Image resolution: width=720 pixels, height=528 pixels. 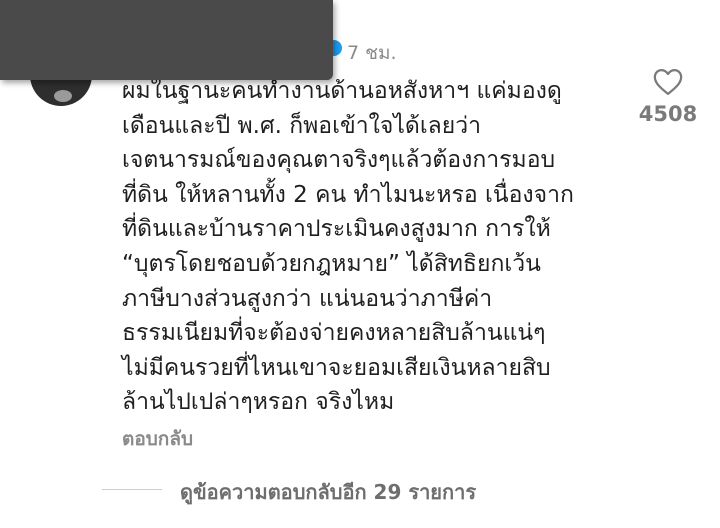 What do you see at coordinates (336, 367) in the screenshot?
I see `comment-line: ไม่มีคนรวยที่ไหนเขาจะยอมเสียเงินหลายสิบ` at bounding box center [336, 367].